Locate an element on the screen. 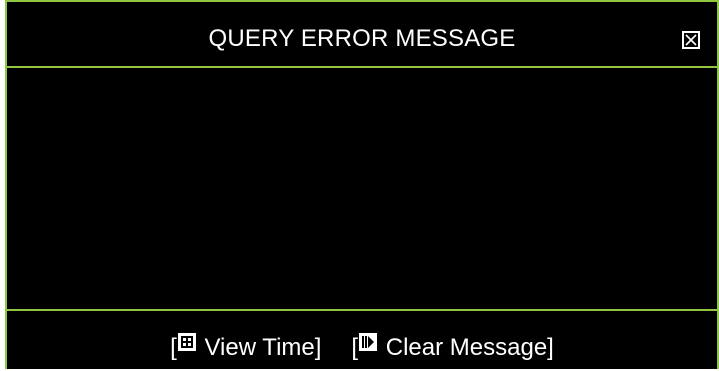 This screenshot has width=719, height=371. step-key-icon is located at coordinates (368, 342).